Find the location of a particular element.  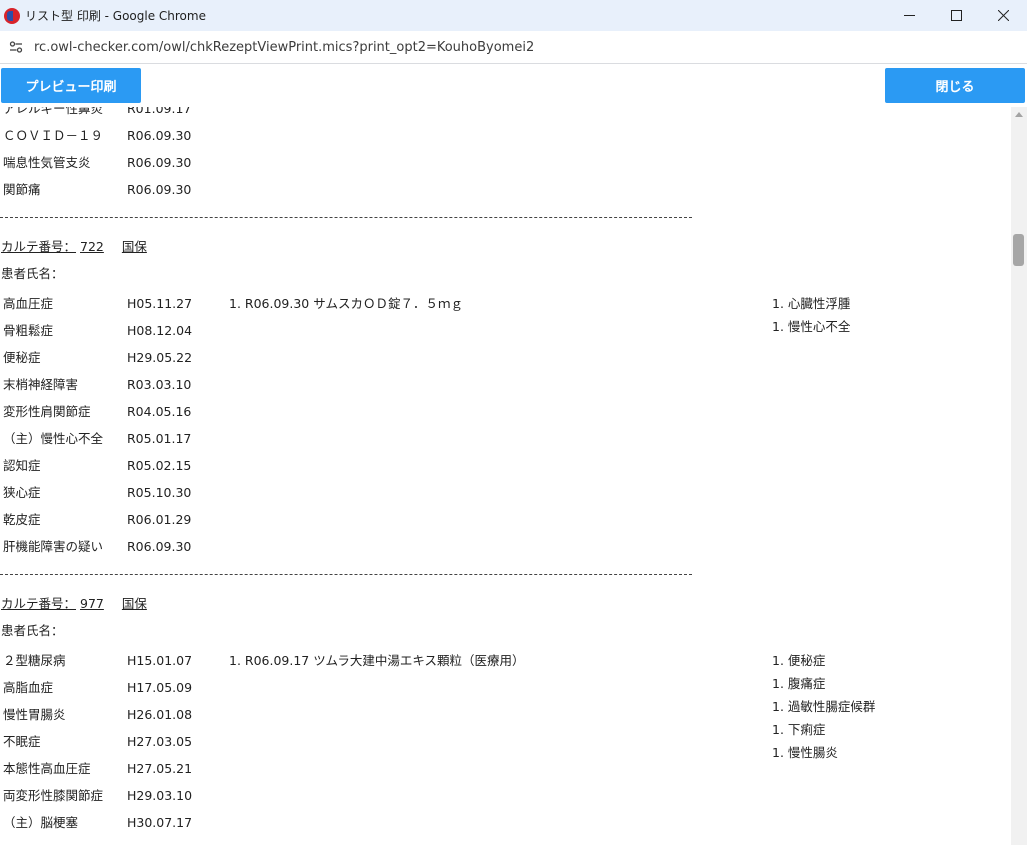

medication-entry: 1. R06.09.30 サムスカＯＤ錠７．５ｍｇ is located at coordinates (346, 303).